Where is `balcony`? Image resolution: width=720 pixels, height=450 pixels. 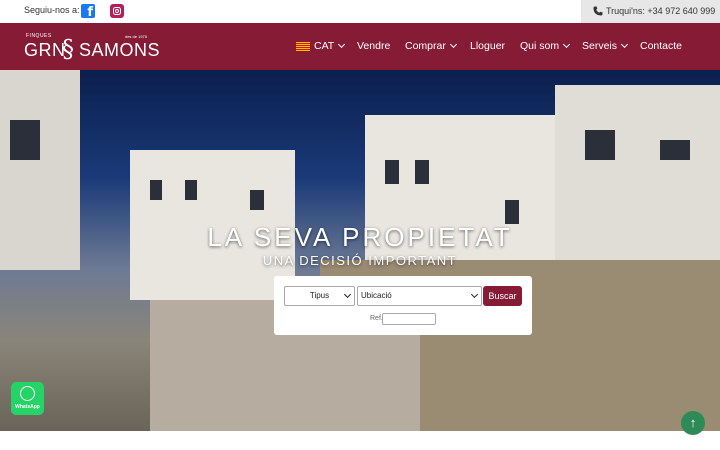
balcony is located at coordinates (25, 140).